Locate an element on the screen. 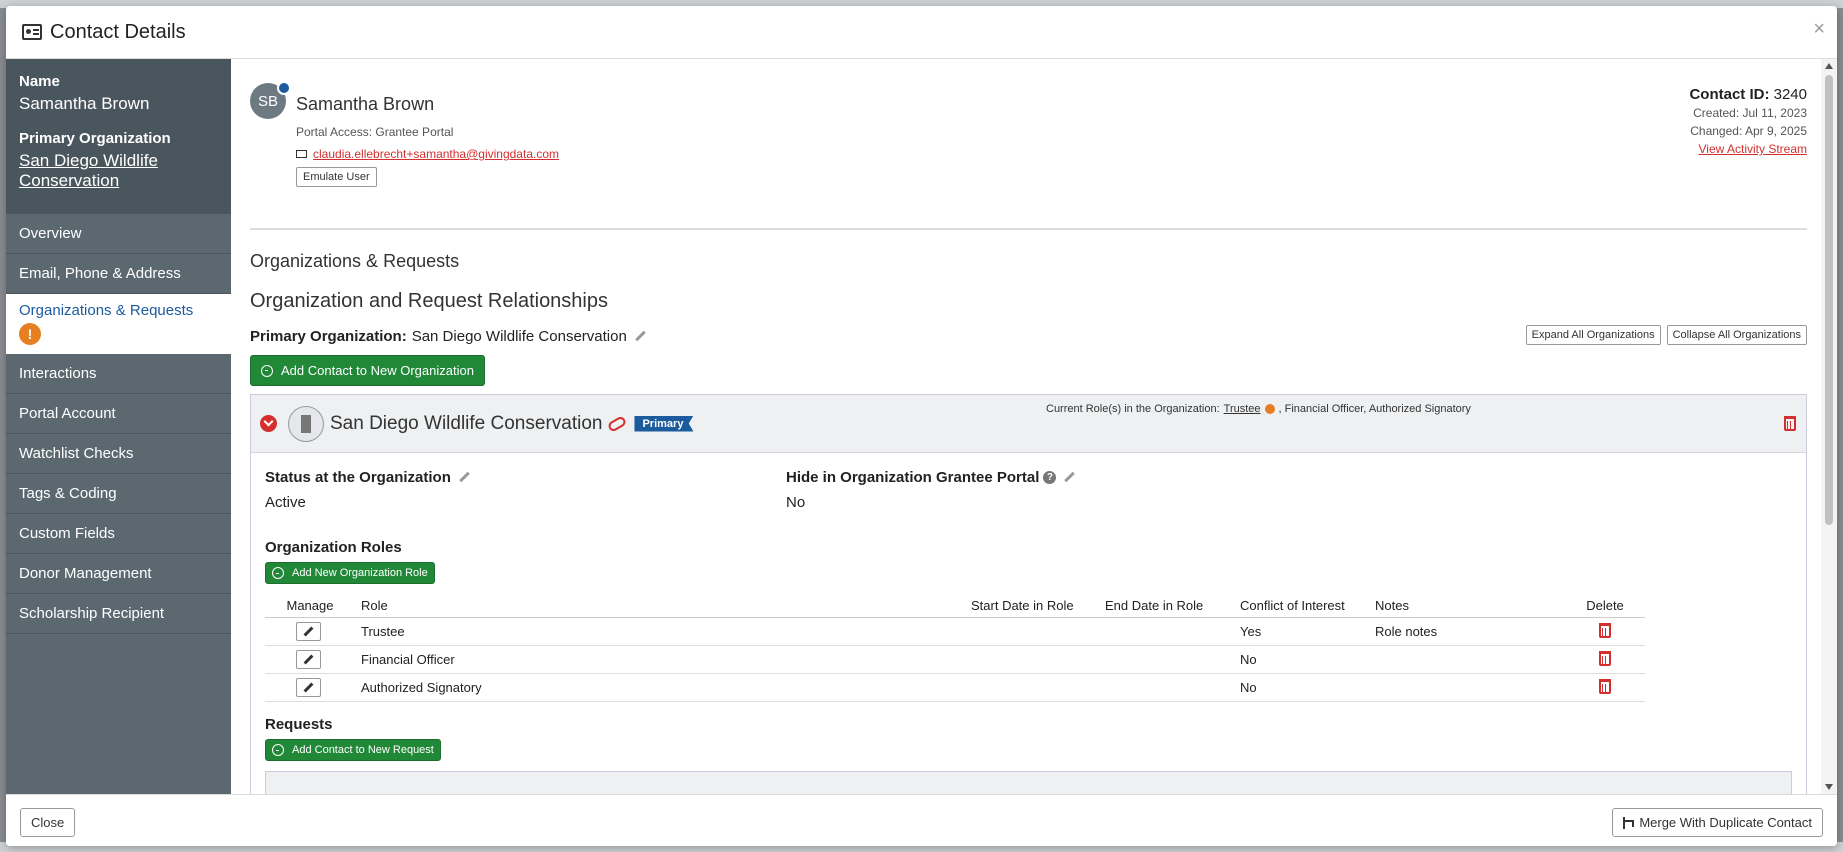 This screenshot has height=852, width=1843. collapse-all-button: Collapse All Organizations is located at coordinates (1736, 335).